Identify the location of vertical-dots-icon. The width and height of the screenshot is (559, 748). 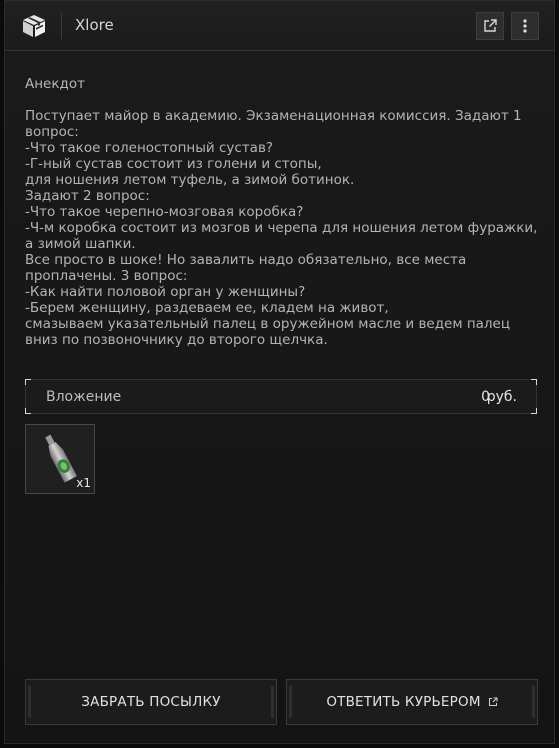
(525, 26).